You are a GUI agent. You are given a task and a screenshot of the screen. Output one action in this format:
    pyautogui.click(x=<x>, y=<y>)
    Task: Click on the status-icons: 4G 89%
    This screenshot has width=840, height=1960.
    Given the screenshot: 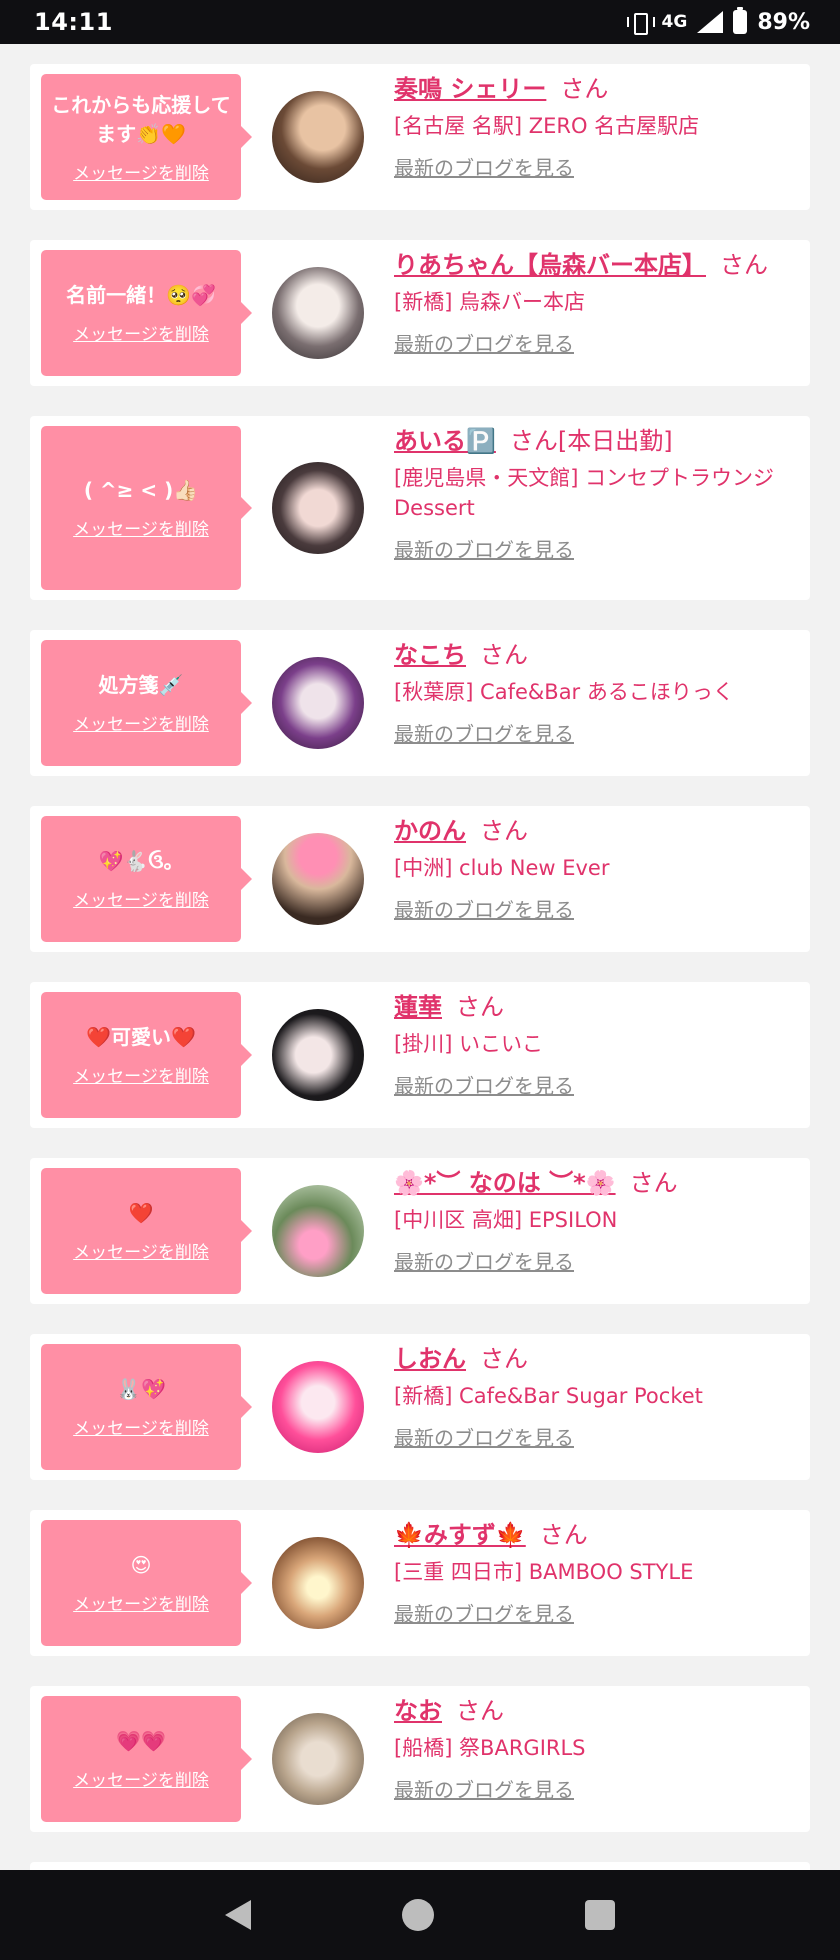 What is the action you would take?
    pyautogui.click(x=718, y=21)
    